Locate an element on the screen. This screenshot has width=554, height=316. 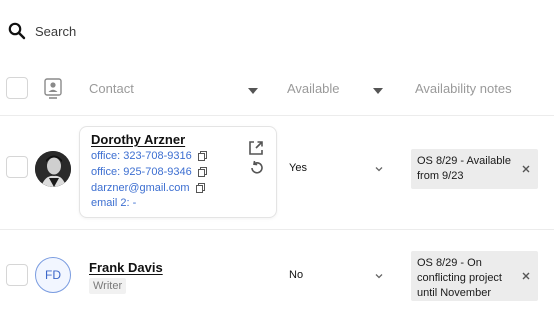
search-icon is located at coordinates (17, 31).